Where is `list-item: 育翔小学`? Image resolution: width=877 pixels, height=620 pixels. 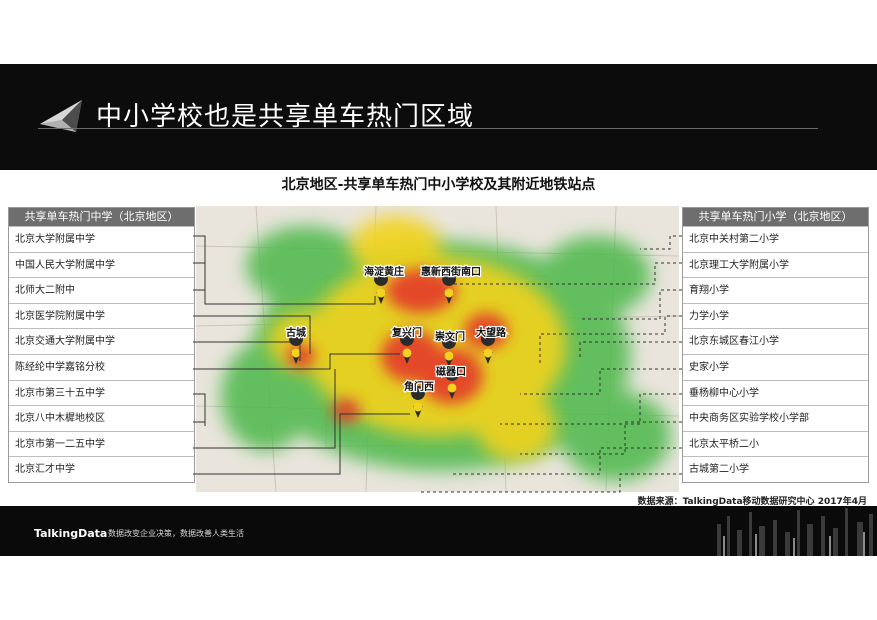
list-item: 育翔小学 is located at coordinates (775, 290).